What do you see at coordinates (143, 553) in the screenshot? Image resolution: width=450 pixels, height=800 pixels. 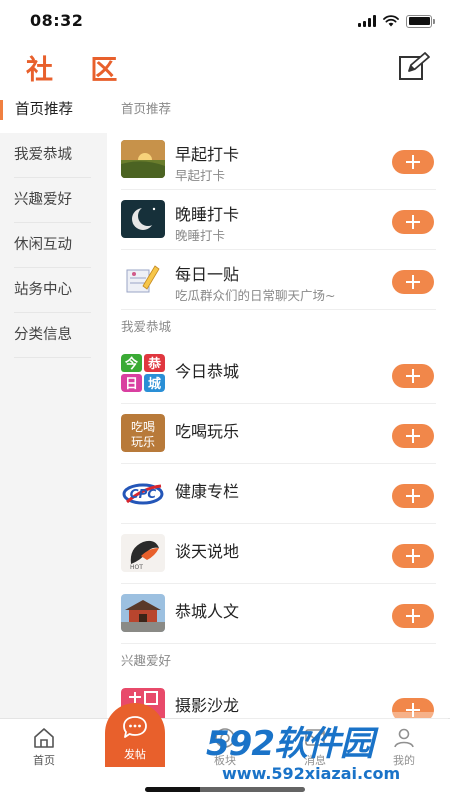 I see `chat-hot-icon: HOT` at bounding box center [143, 553].